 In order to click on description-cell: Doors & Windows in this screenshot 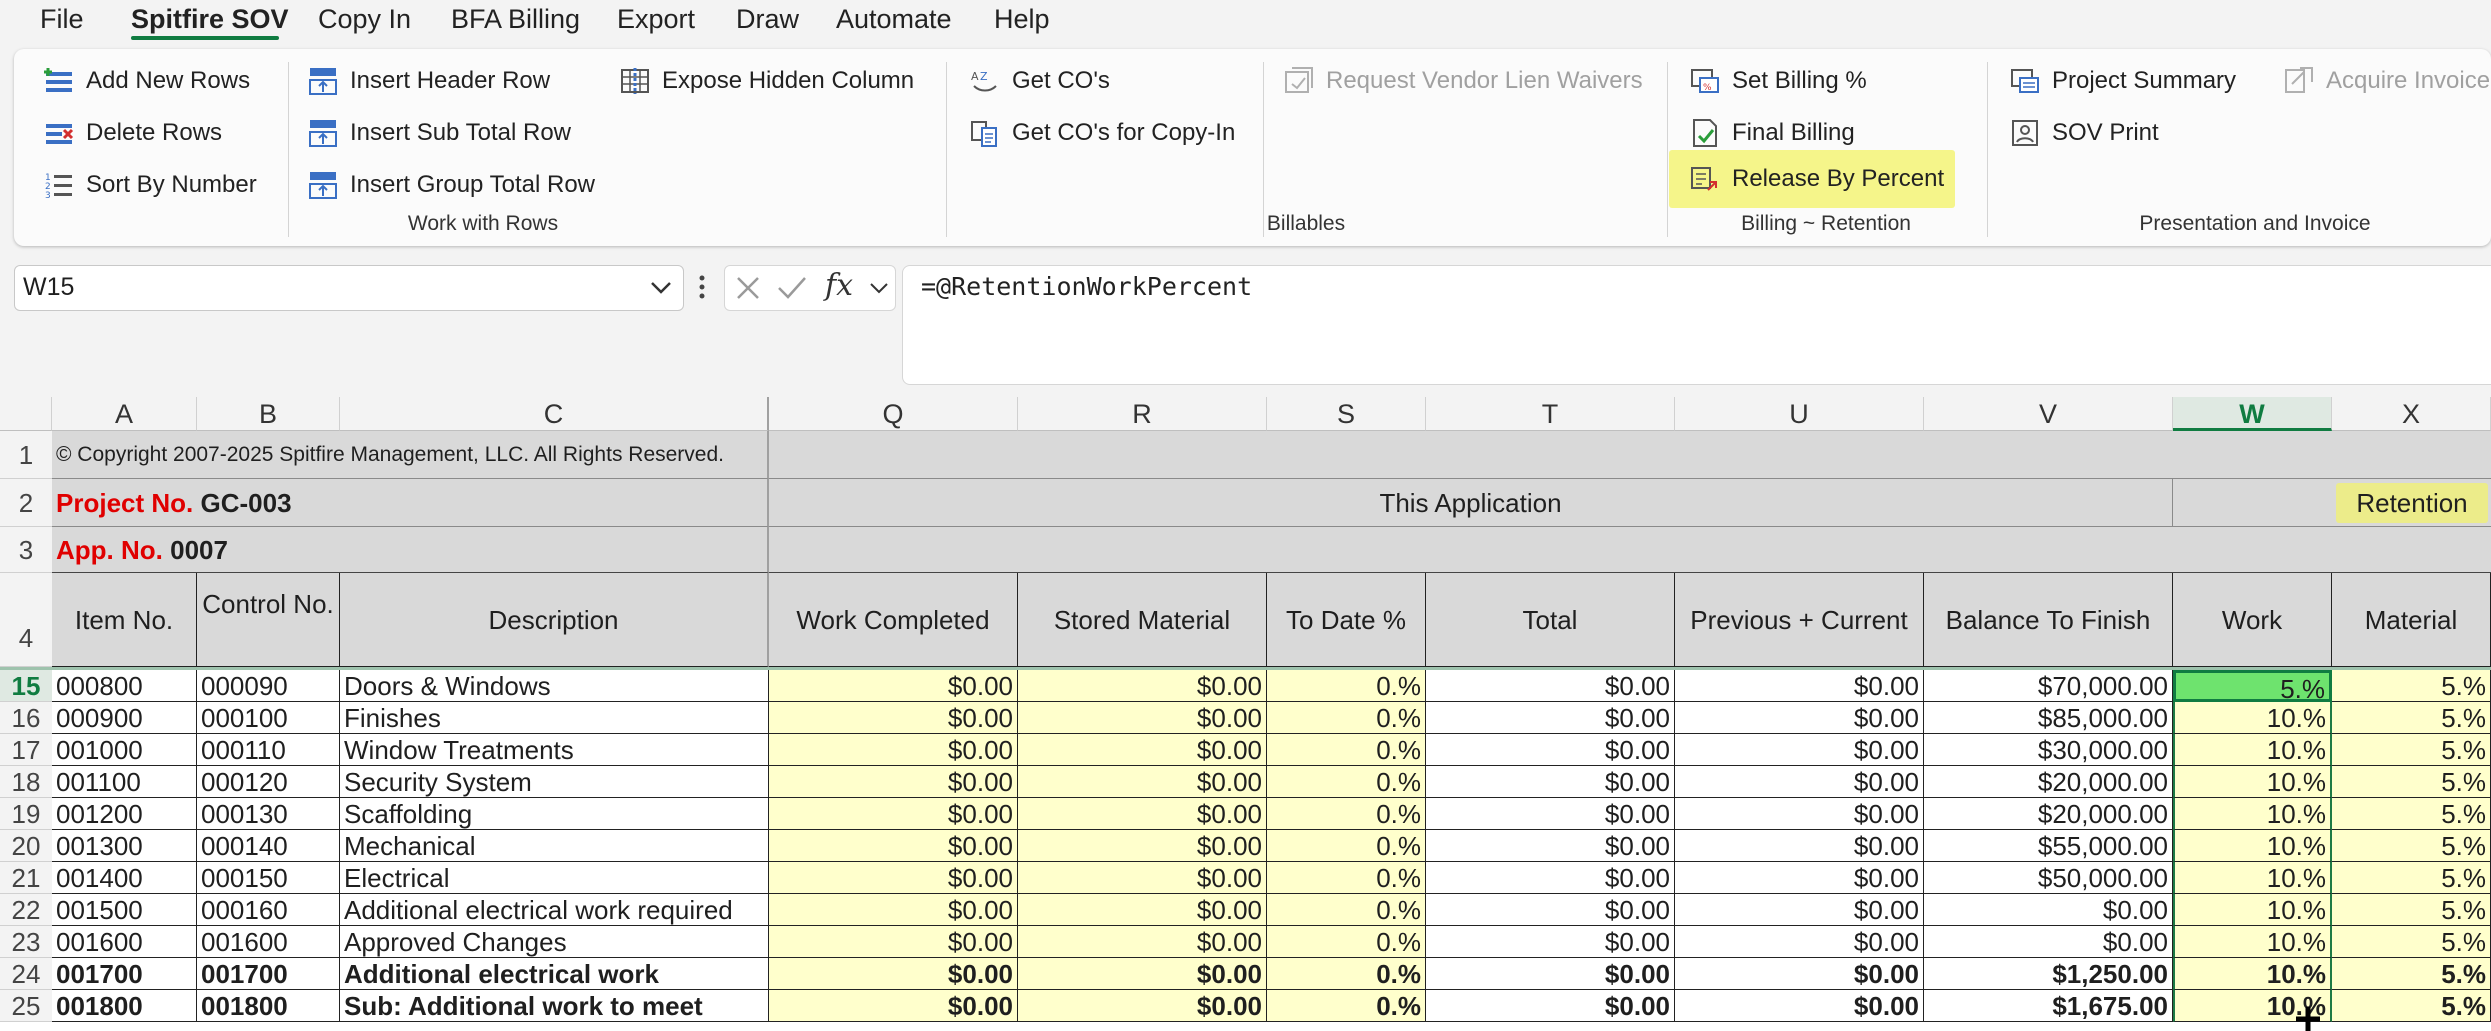, I will do `click(554, 686)`.